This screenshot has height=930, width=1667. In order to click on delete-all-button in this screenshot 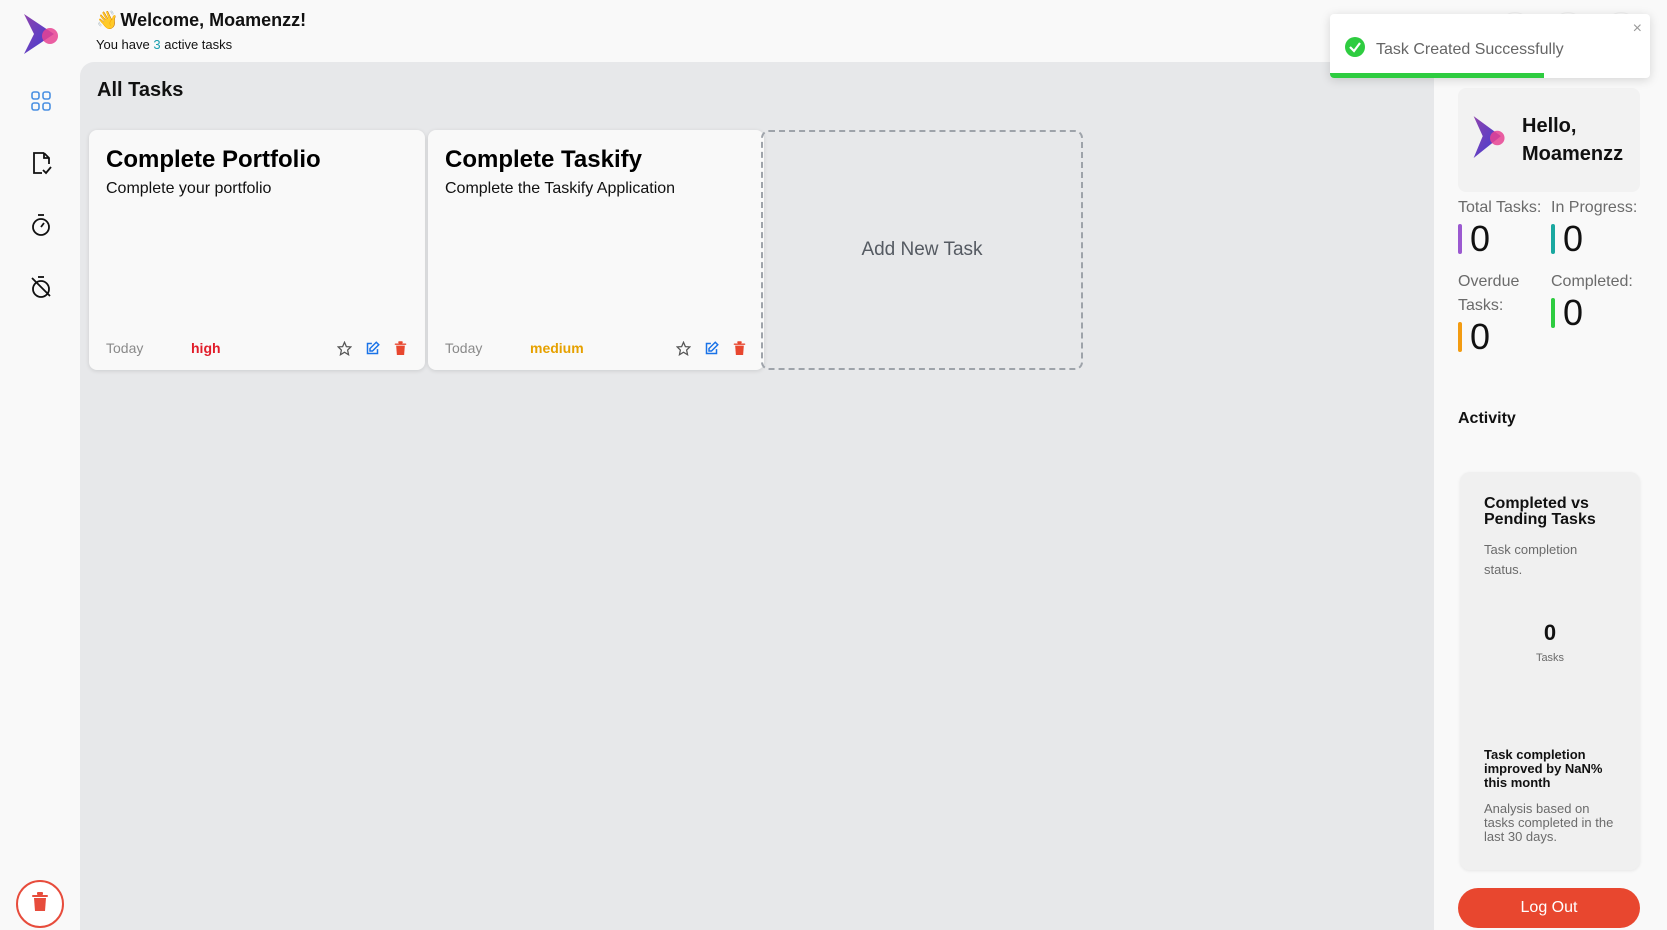, I will do `click(40, 904)`.